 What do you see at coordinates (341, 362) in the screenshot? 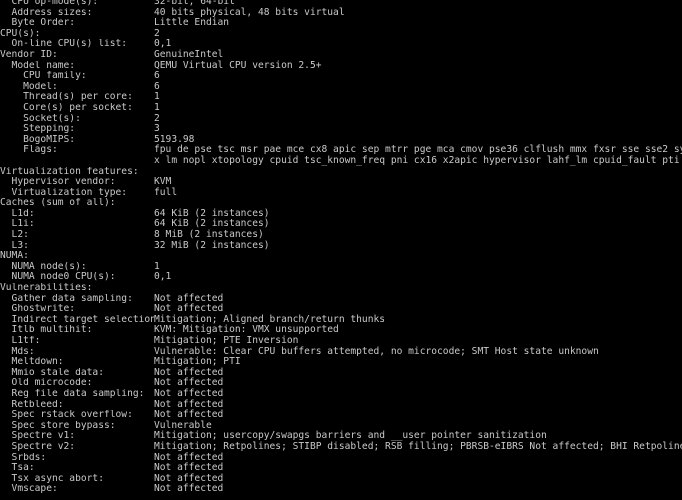
I see `terminal-line: Meltdown: Mitigation; PTI` at bounding box center [341, 362].